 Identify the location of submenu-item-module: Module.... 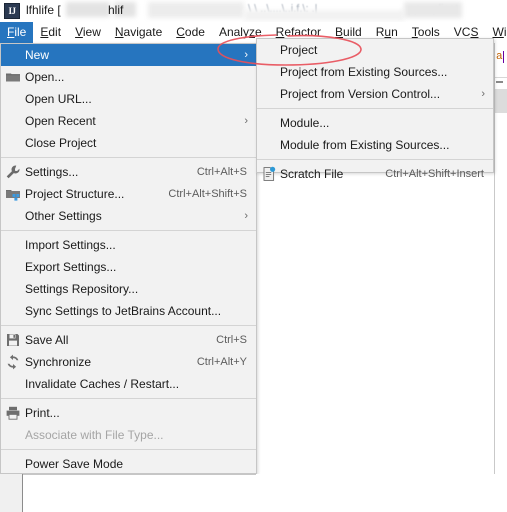
(375, 123).